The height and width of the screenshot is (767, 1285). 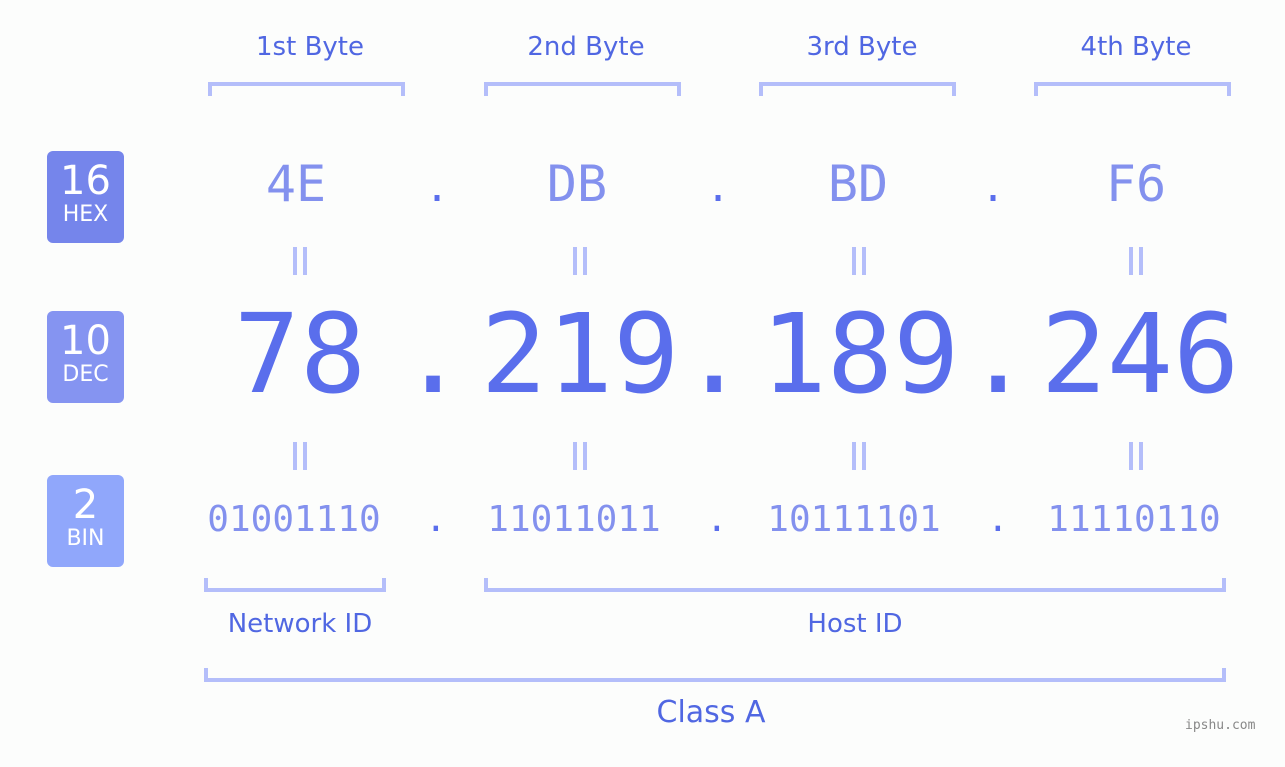 I want to click on hex-value-3: BD, so click(x=858, y=184).